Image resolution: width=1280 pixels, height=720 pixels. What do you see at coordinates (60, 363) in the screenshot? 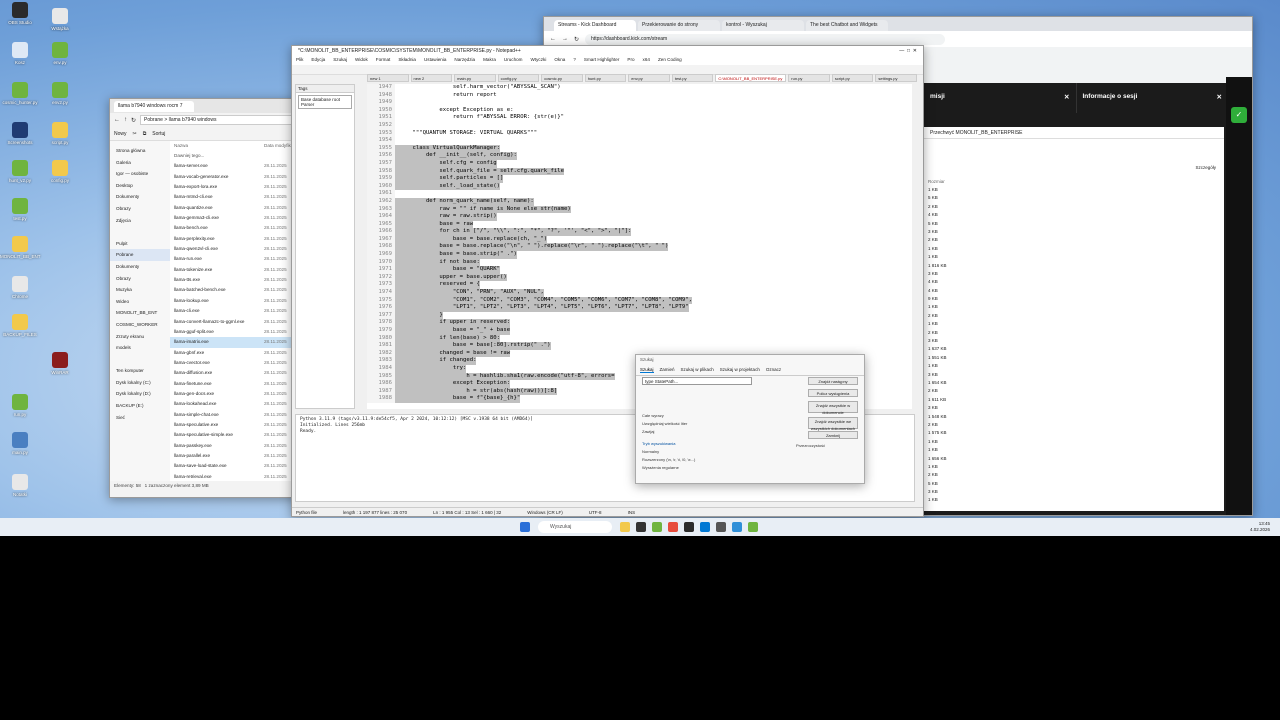
I see `desktop-icon: WinRAR` at bounding box center [60, 363].